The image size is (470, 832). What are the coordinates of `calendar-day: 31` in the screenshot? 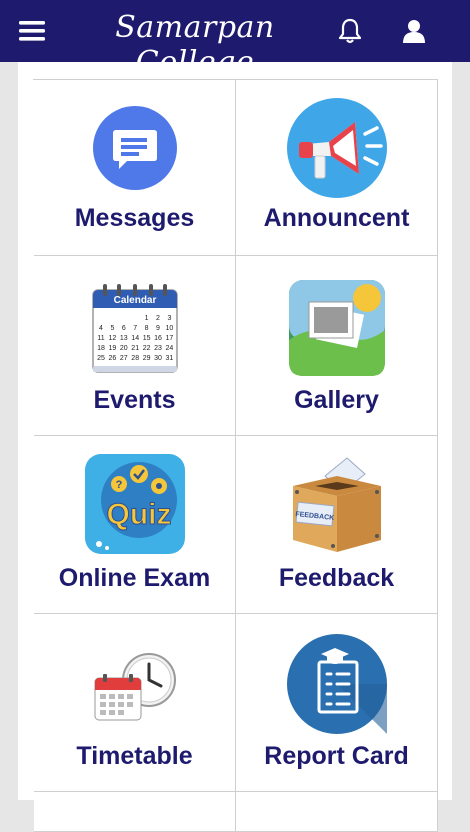 It's located at (169, 358).